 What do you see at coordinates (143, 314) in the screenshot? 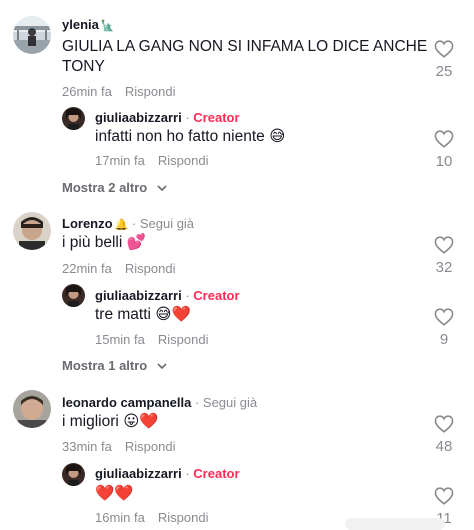
I see `reply-text: tre matti 😅❤️` at bounding box center [143, 314].